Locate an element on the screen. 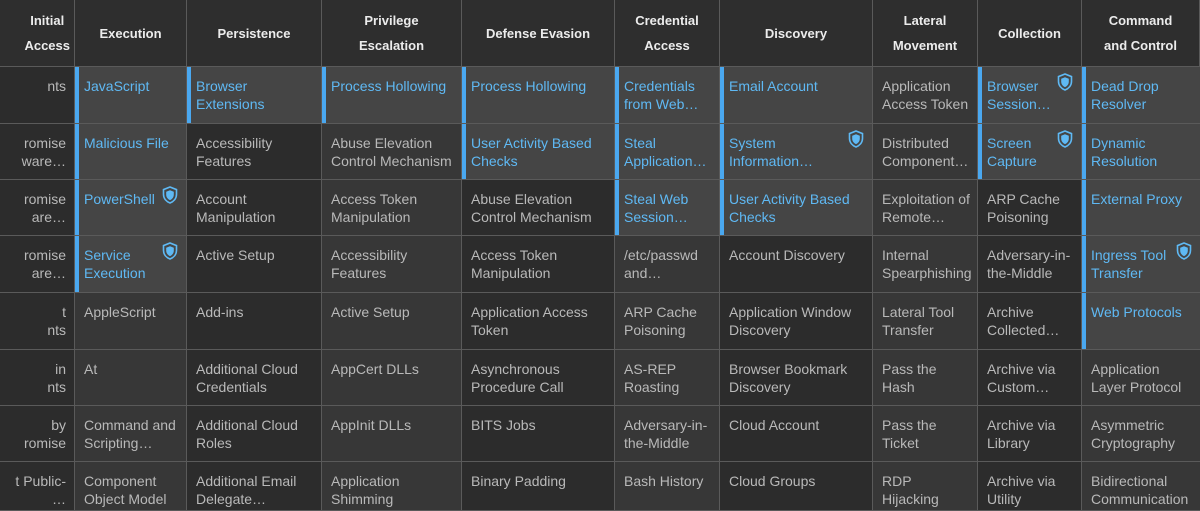  technique-cell: Additional Cloud Roles is located at coordinates (254, 434).